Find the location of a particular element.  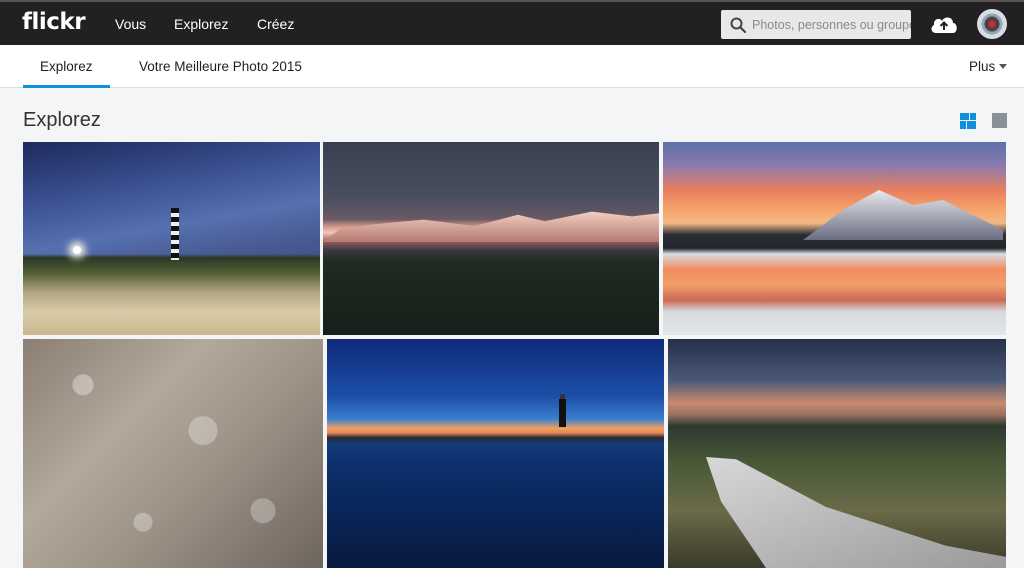

photo-blue-lighthouse is located at coordinates (495, 453).